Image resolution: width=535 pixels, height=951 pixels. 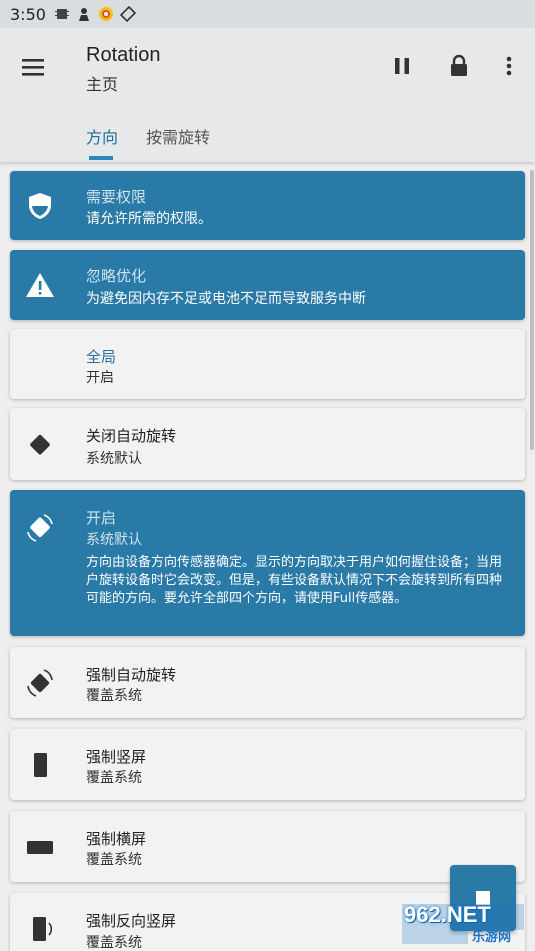 I want to click on more-options-icon, so click(x=509, y=66).